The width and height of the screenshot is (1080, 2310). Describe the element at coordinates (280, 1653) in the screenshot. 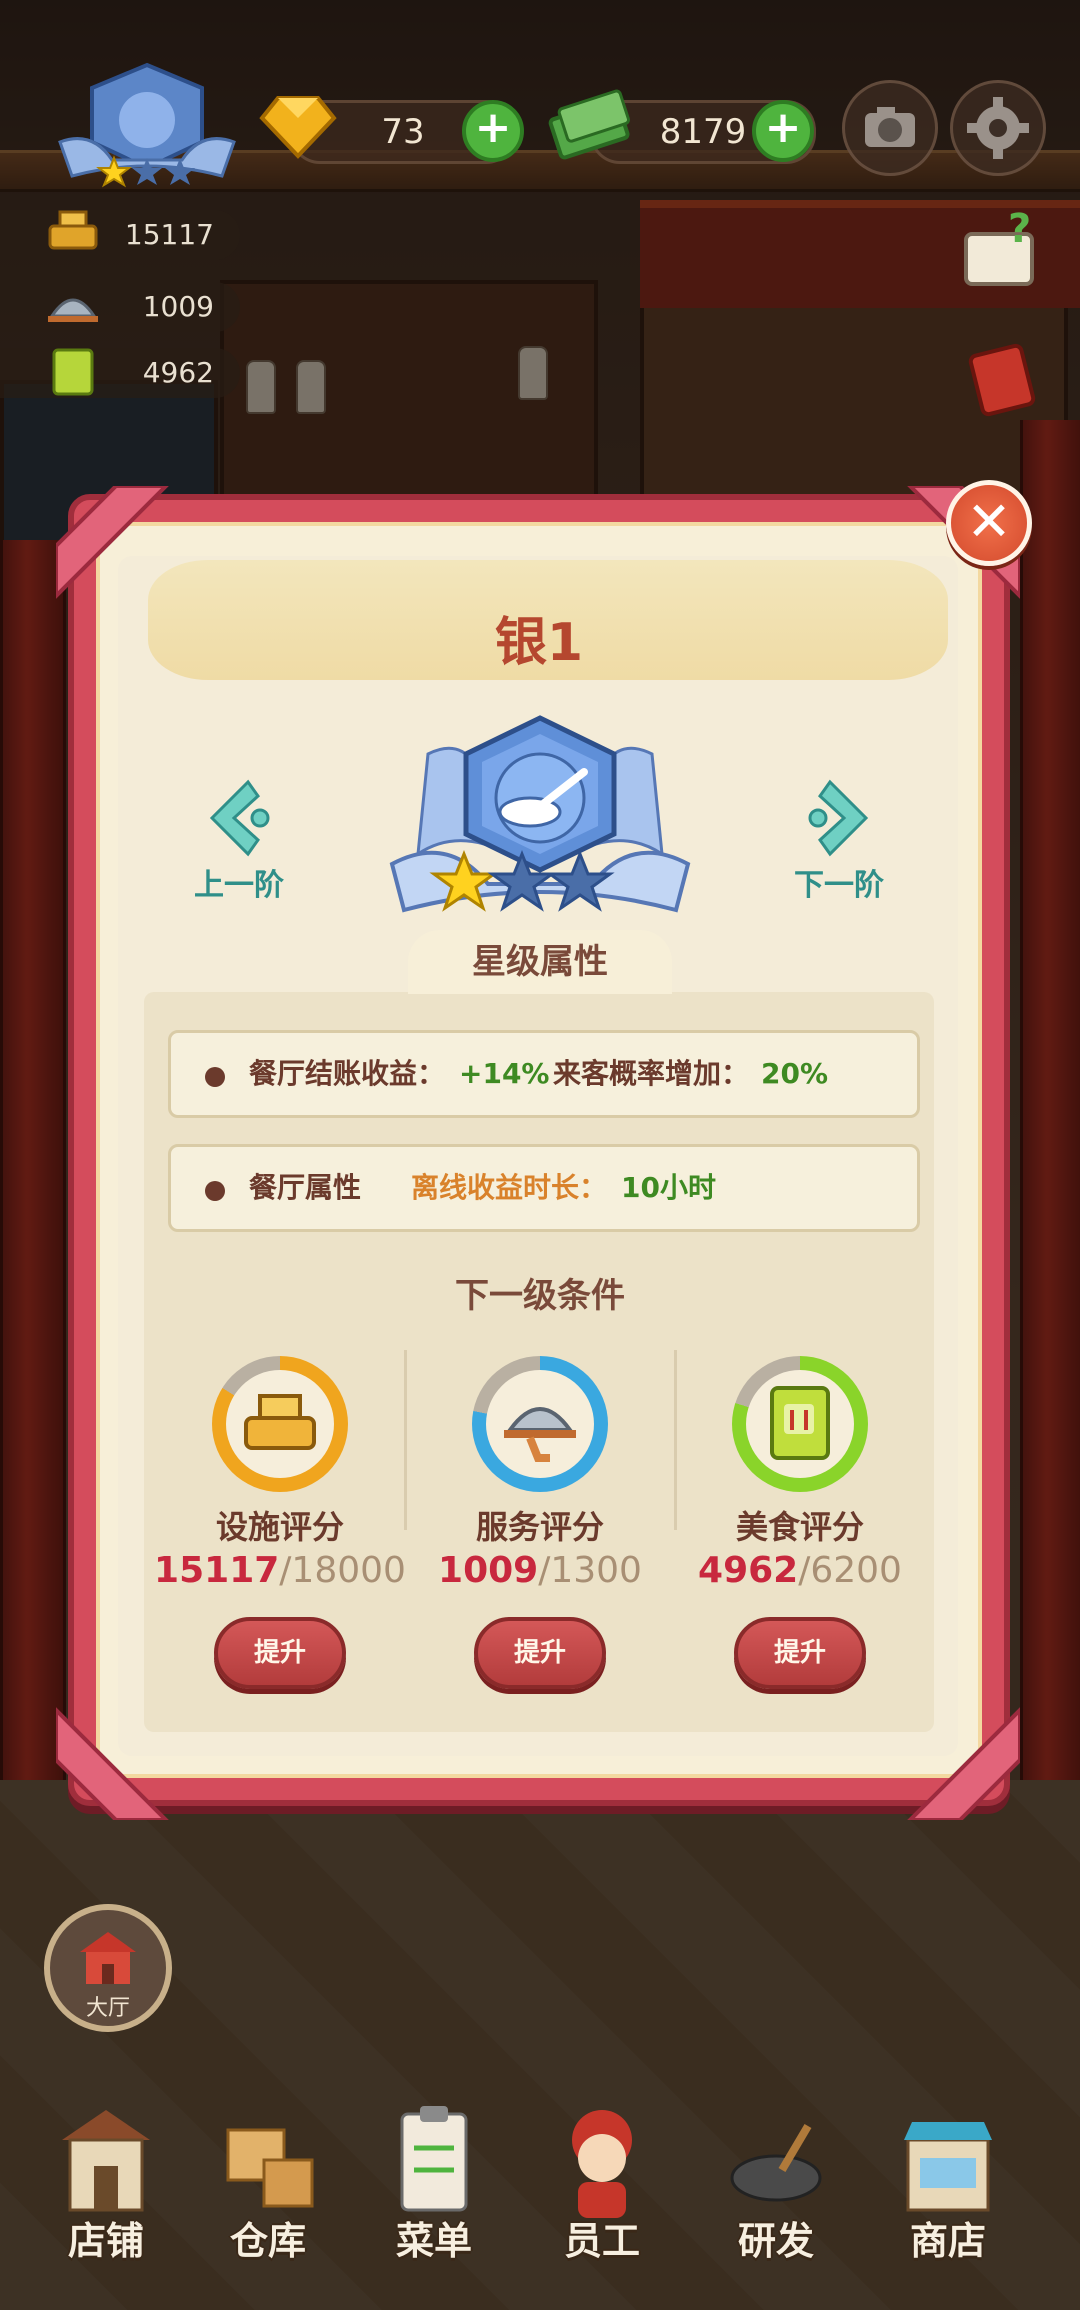

I see `facility-upgrade-button: 提升` at that location.